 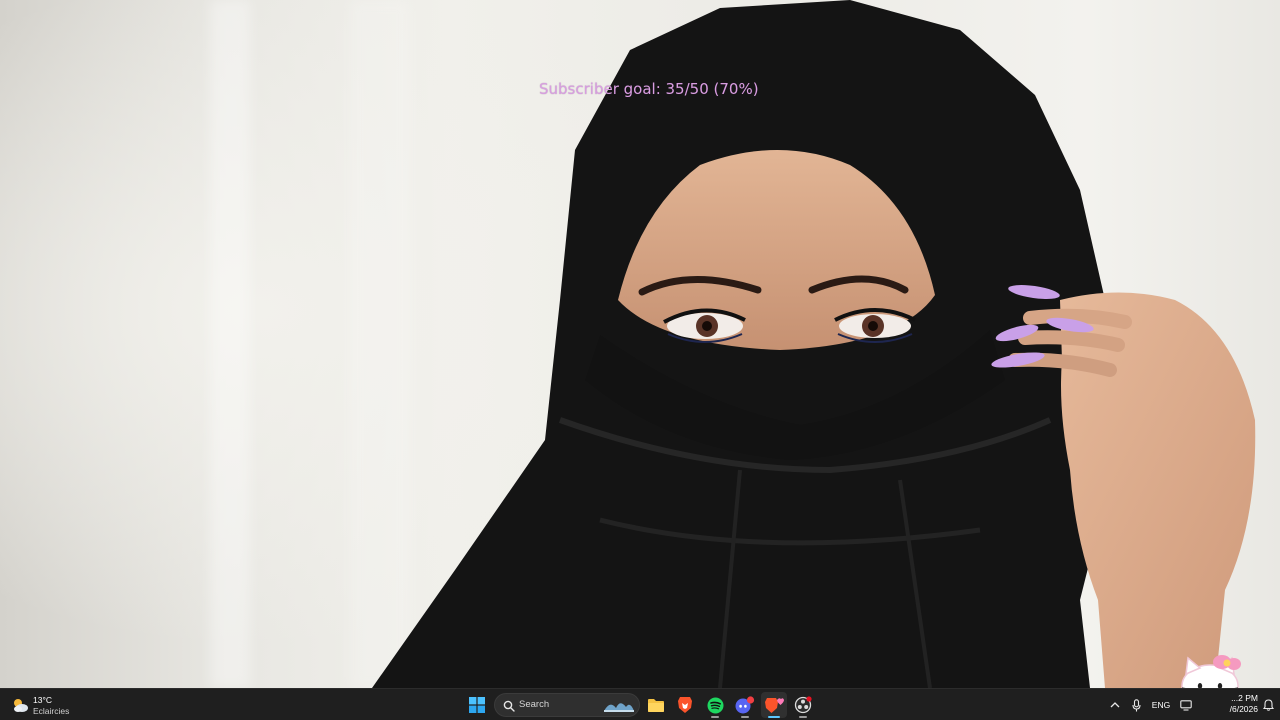 What do you see at coordinates (42, 700) in the screenshot?
I see `weather-temperature: 13°C` at bounding box center [42, 700].